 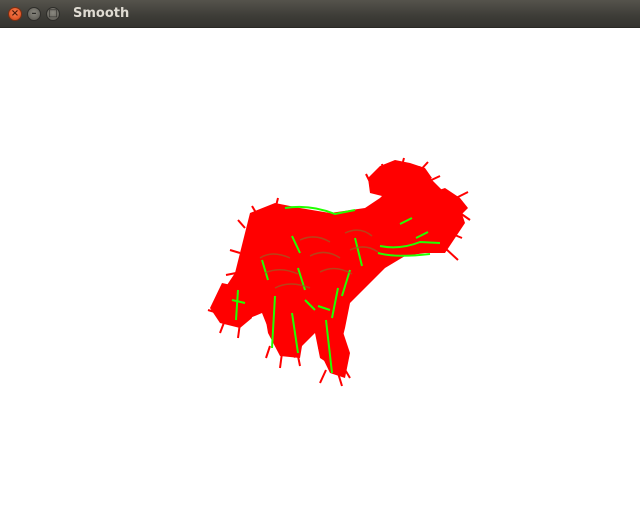 I want to click on title-bar: × – □ Smooth, so click(x=320, y=14).